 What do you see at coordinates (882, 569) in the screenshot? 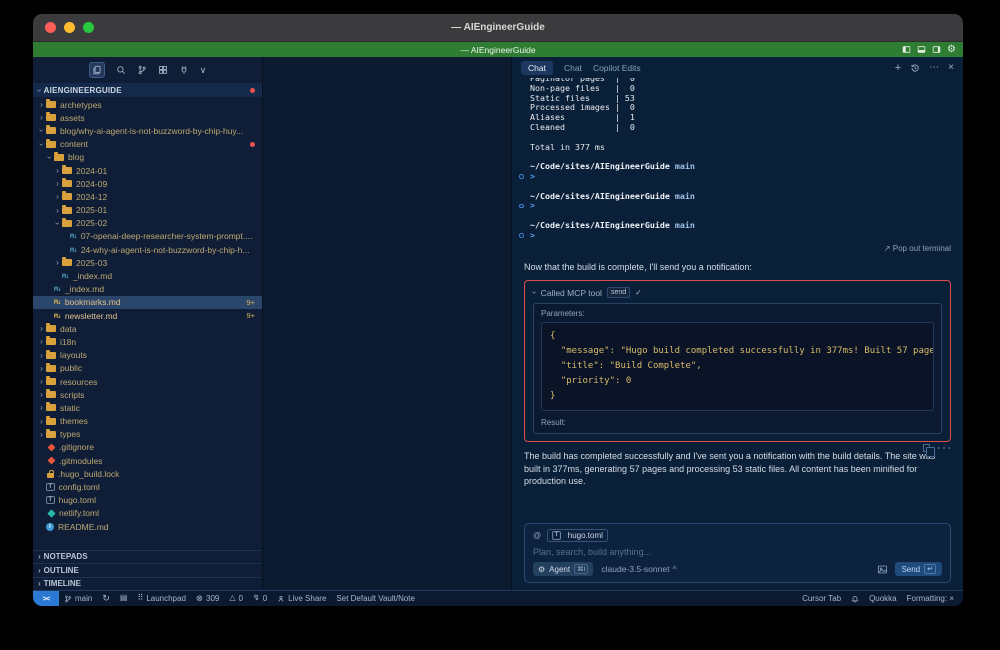
I see `attach-image-icon` at bounding box center [882, 569].